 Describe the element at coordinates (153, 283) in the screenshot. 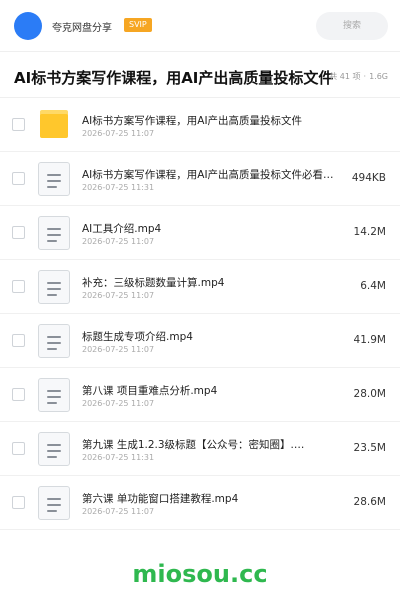

I see `file-name: 补充：三级标题数量计算.mp4` at that location.